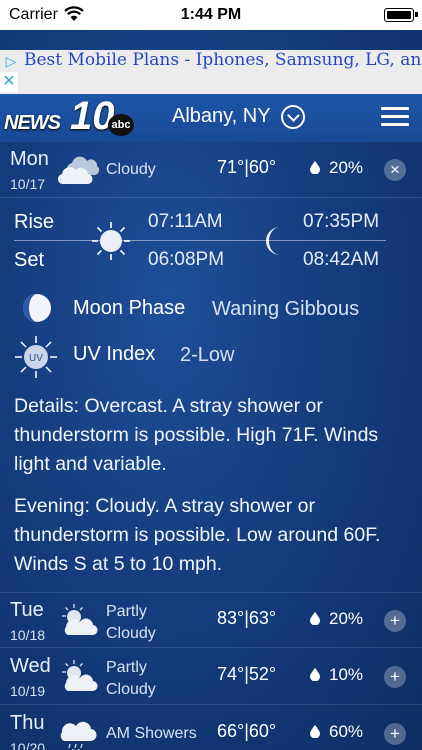  I want to click on battery-icon, so click(401, 15).